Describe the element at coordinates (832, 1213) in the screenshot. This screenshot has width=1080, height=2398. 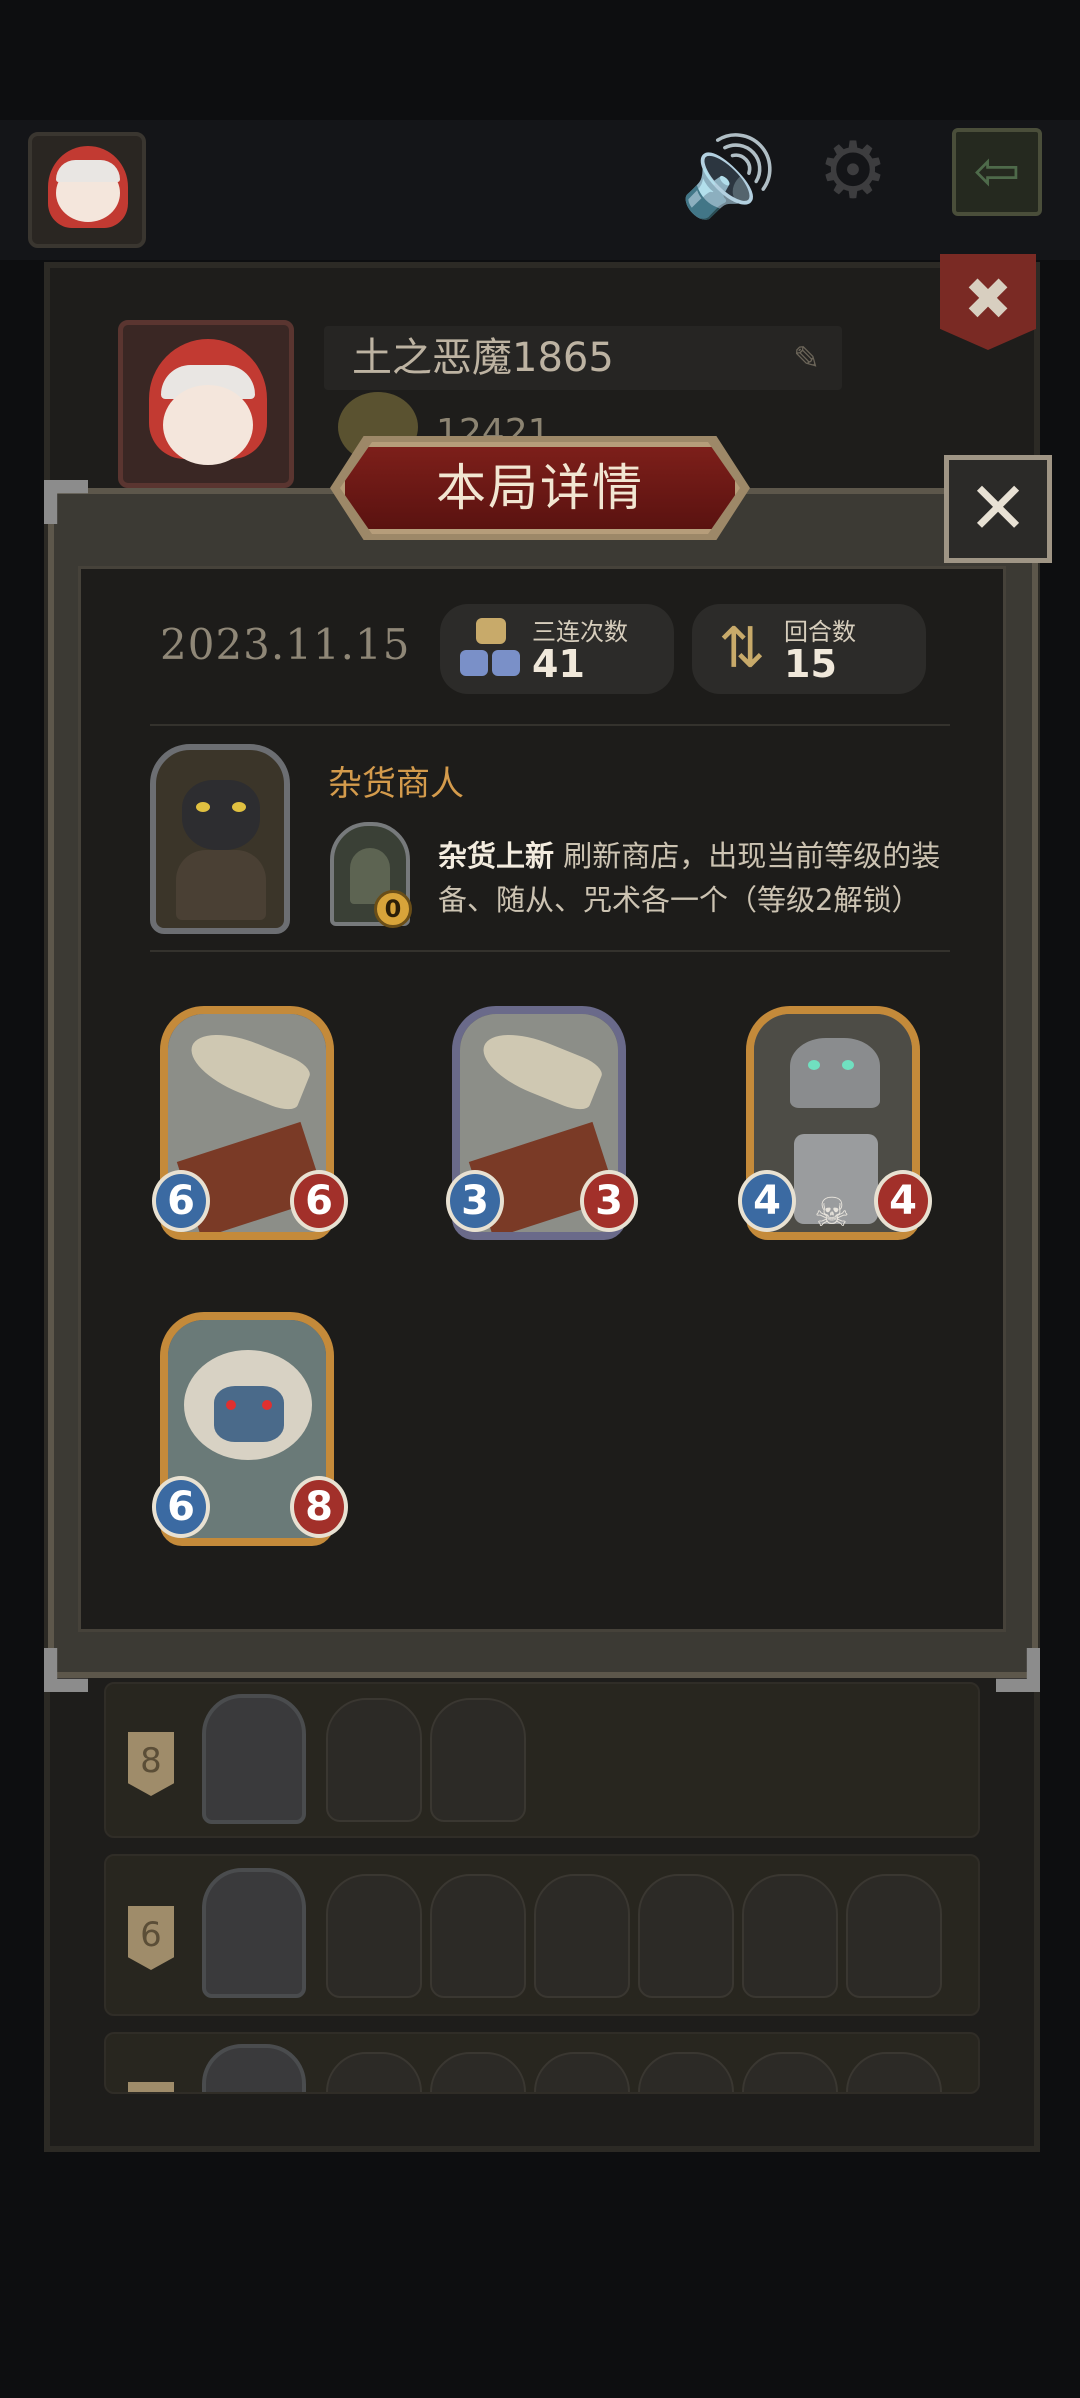
I see `skull-icon: ☠` at that location.